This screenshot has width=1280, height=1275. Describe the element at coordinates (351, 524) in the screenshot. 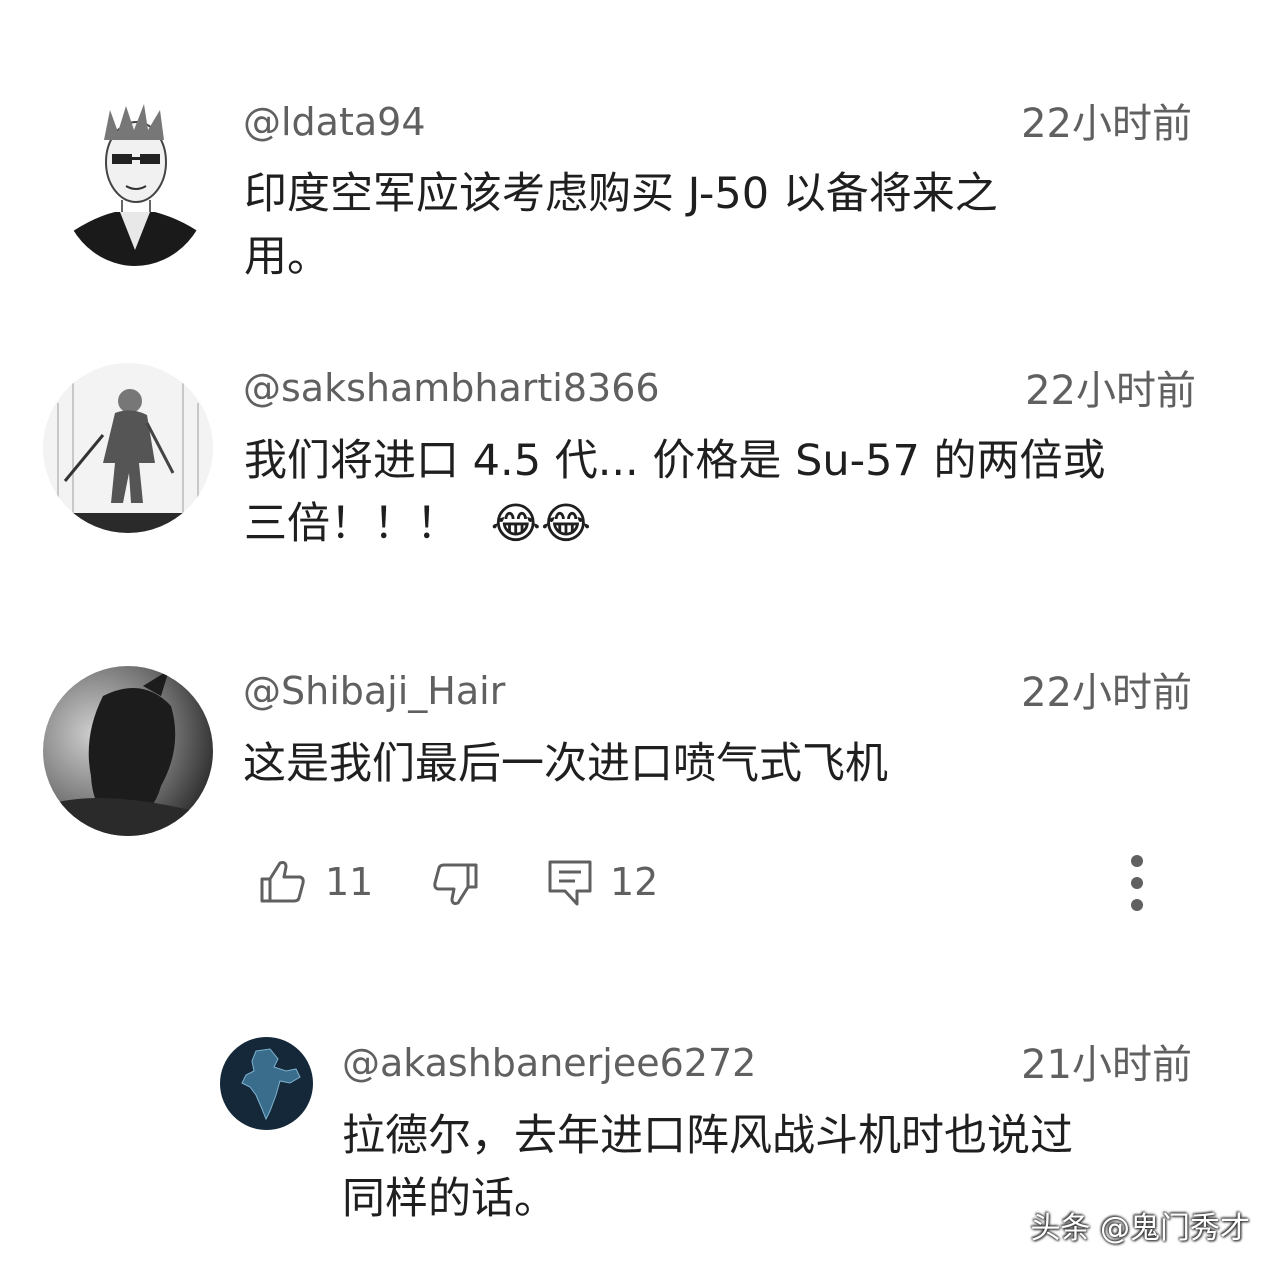

I see `comment-text-fragment: 三倍！！！` at that location.